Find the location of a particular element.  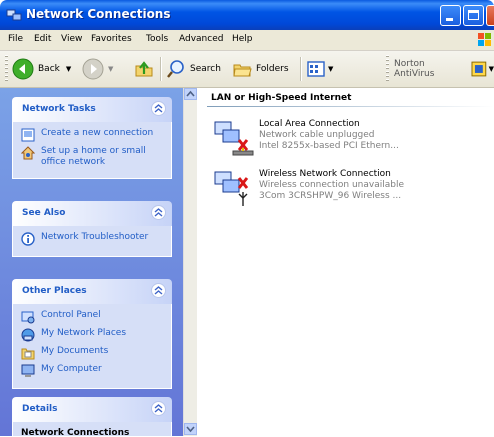

back-arrow-icon is located at coordinates (23, 69).